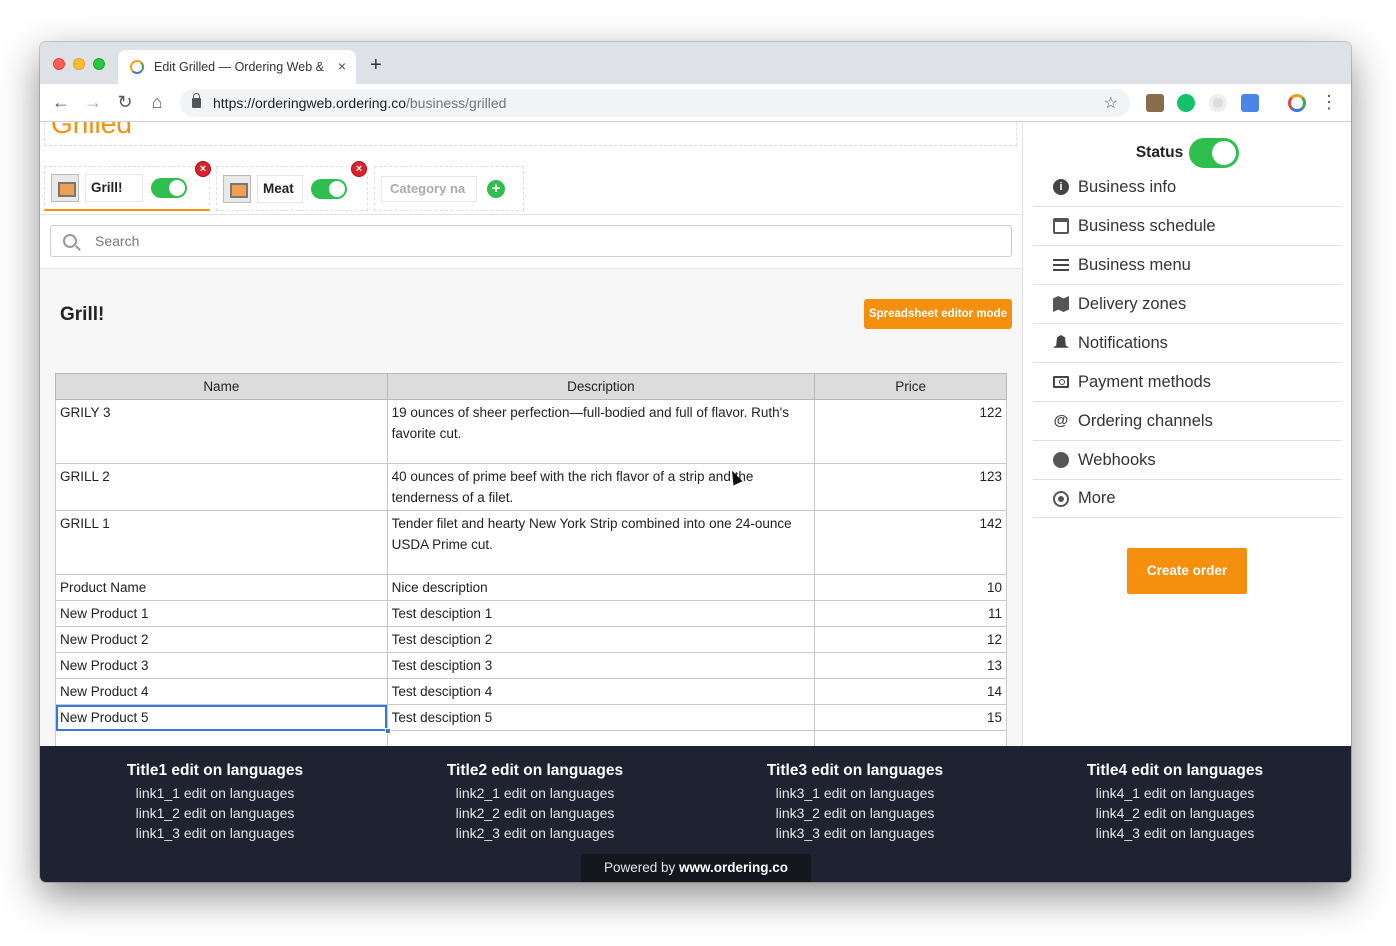 The image size is (1396, 946). I want to click on column-header-price: Price, so click(910, 386).